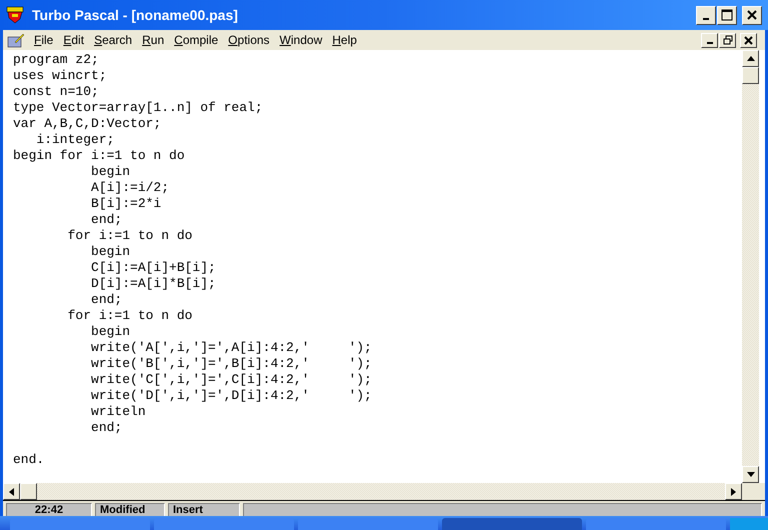 Image resolution: width=768 pixels, height=530 pixels. What do you see at coordinates (56, 60) in the screenshot?
I see `code-line: program z2;` at bounding box center [56, 60].